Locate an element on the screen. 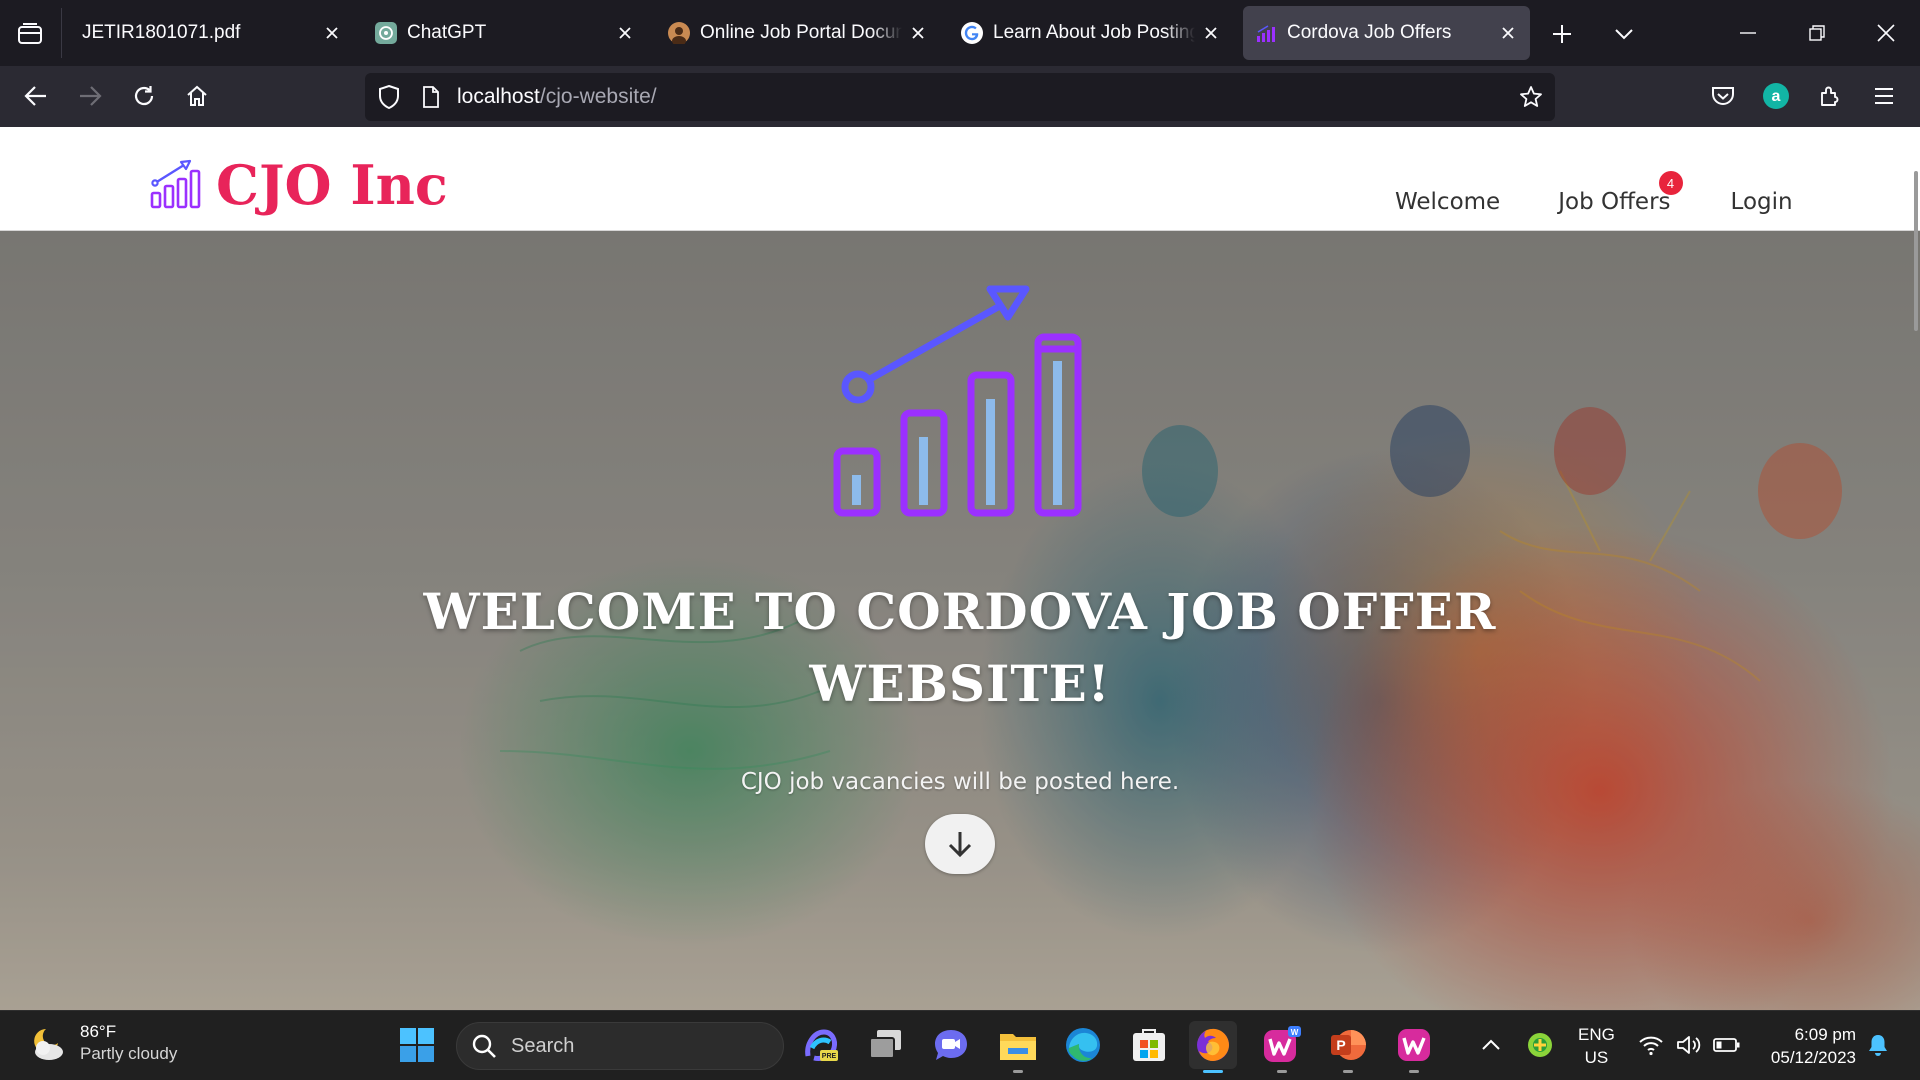 This screenshot has height=1080, width=1920. url-host: localhost is located at coordinates (498, 96).